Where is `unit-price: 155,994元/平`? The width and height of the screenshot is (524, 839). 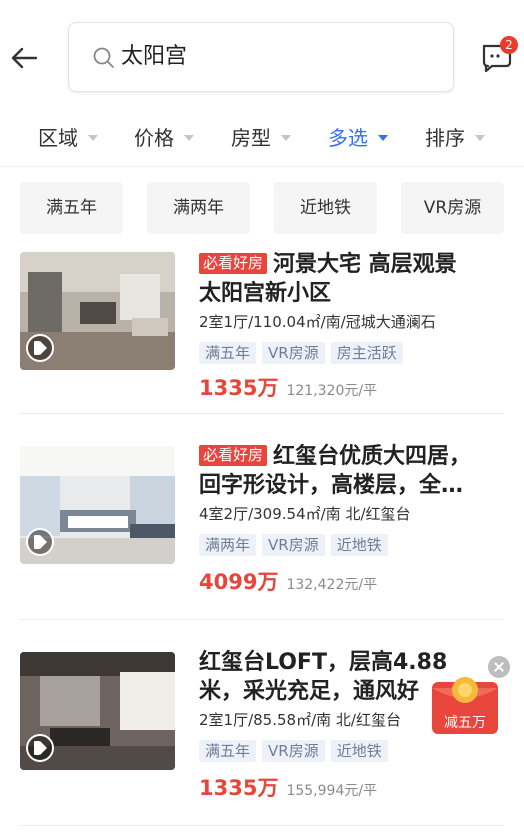 unit-price: 155,994元/平 is located at coordinates (332, 791).